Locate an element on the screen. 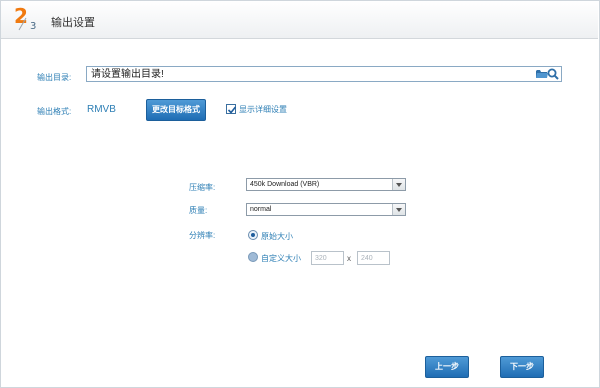  show-details-label: 显示详细设置 is located at coordinates (263, 109).